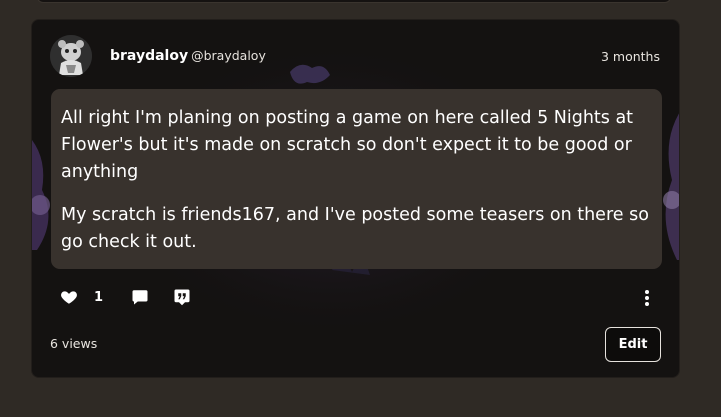  I want to click on view-count: 6 views, so click(74, 343).